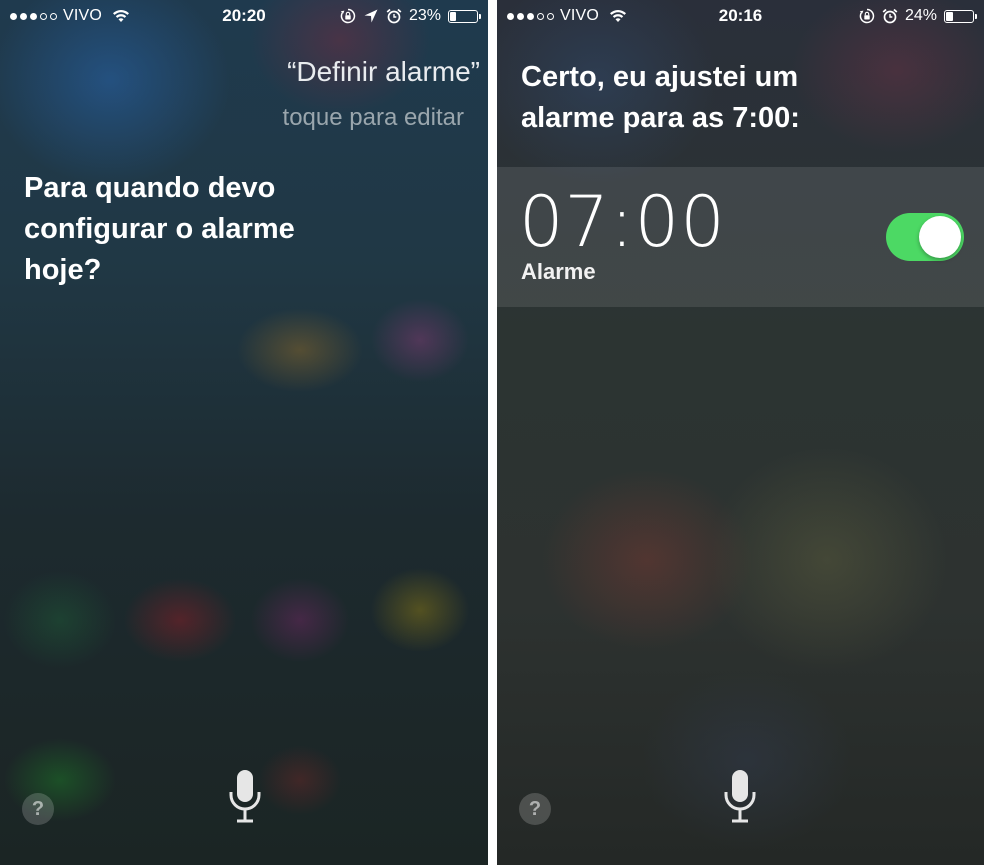 Image resolution: width=984 pixels, height=865 pixels. I want to click on battery-percent: 24%, so click(920, 15).